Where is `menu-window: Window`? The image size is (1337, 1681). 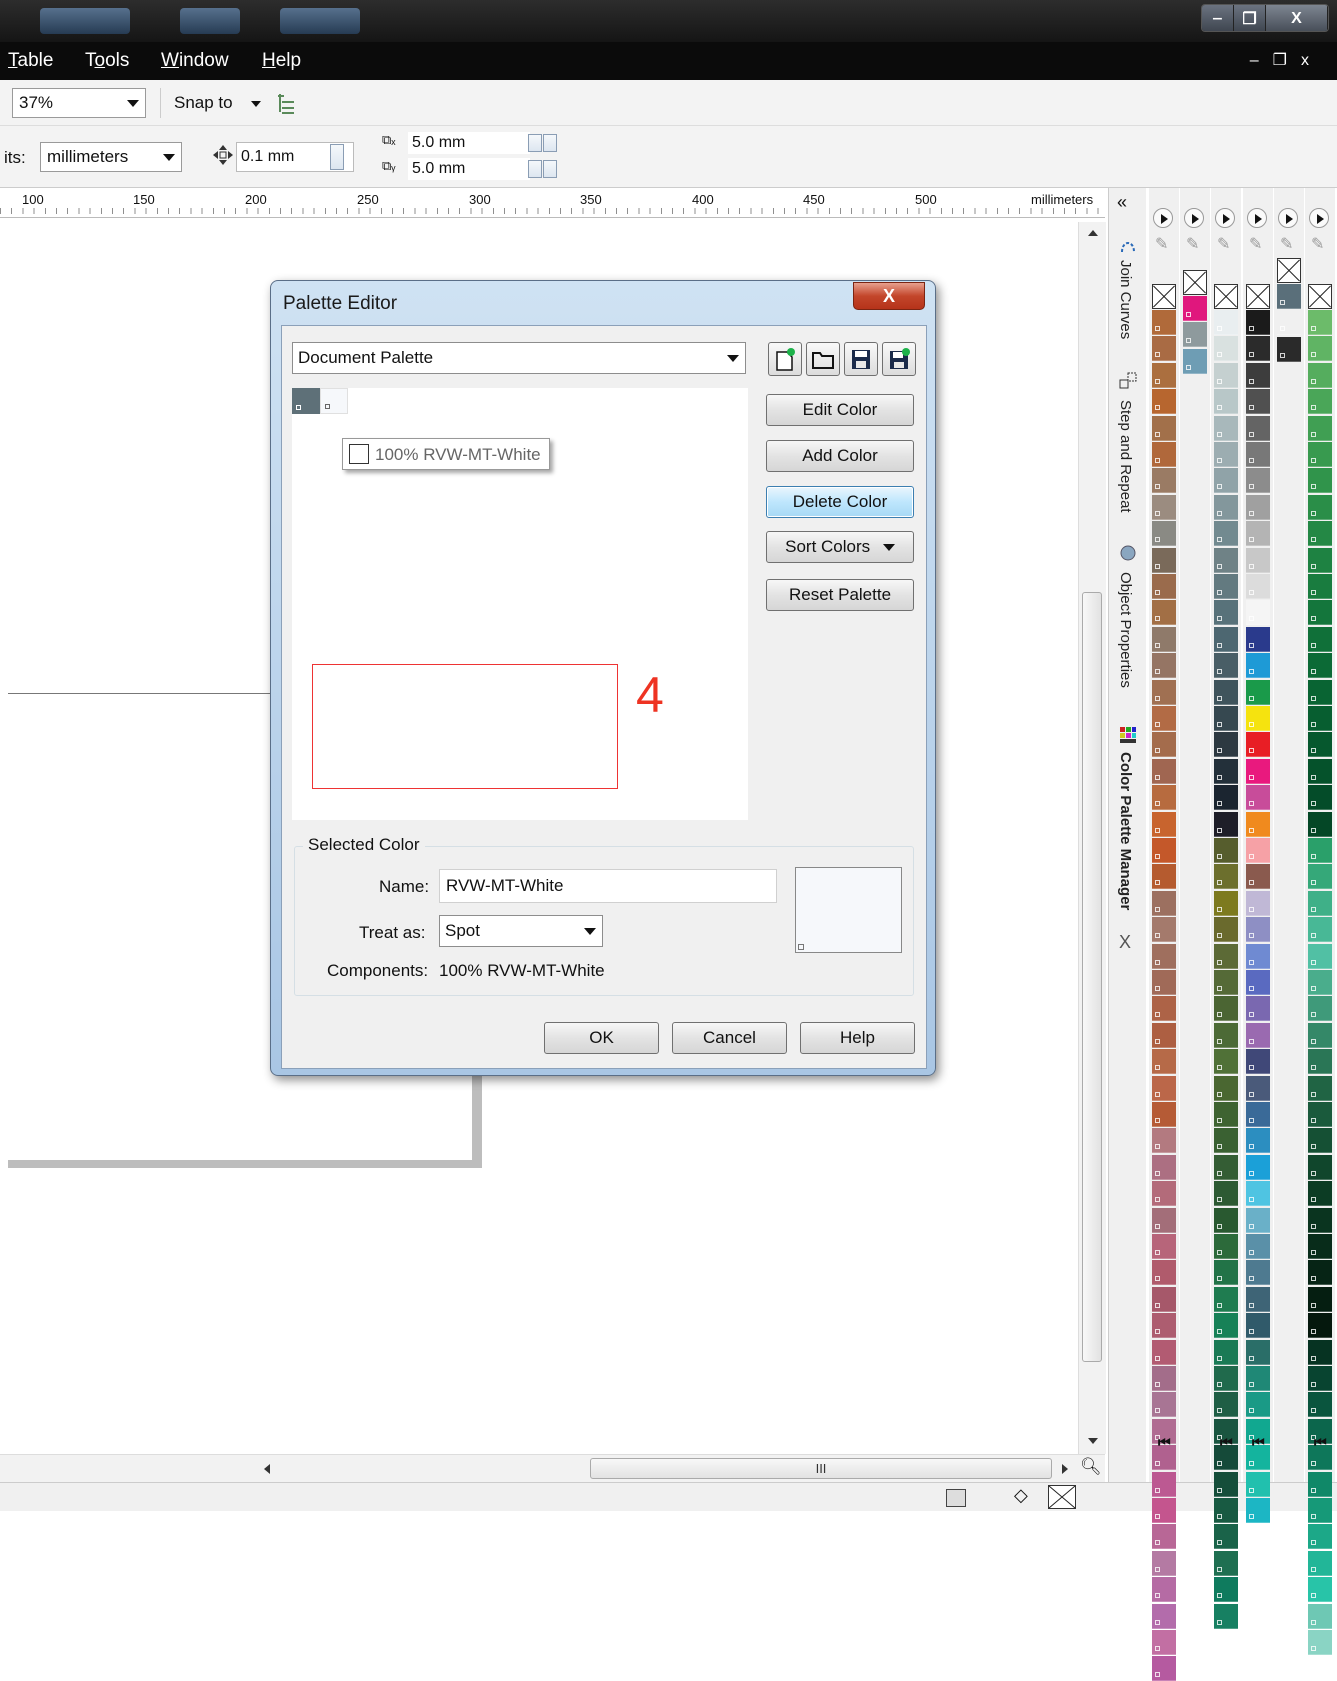 menu-window: Window is located at coordinates (195, 61).